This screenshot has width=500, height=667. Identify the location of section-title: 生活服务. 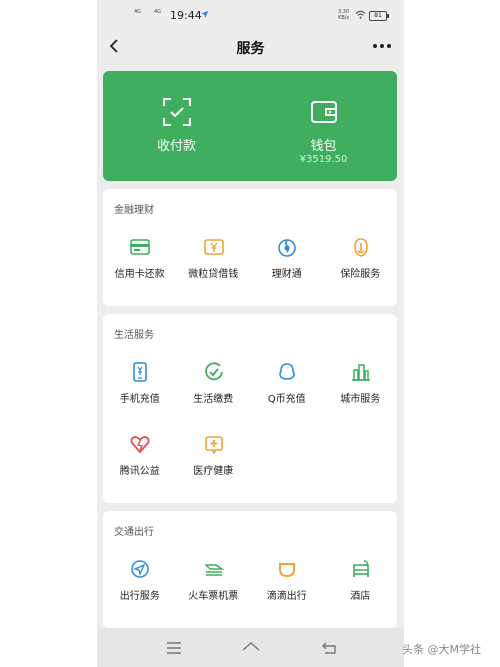
(134, 335).